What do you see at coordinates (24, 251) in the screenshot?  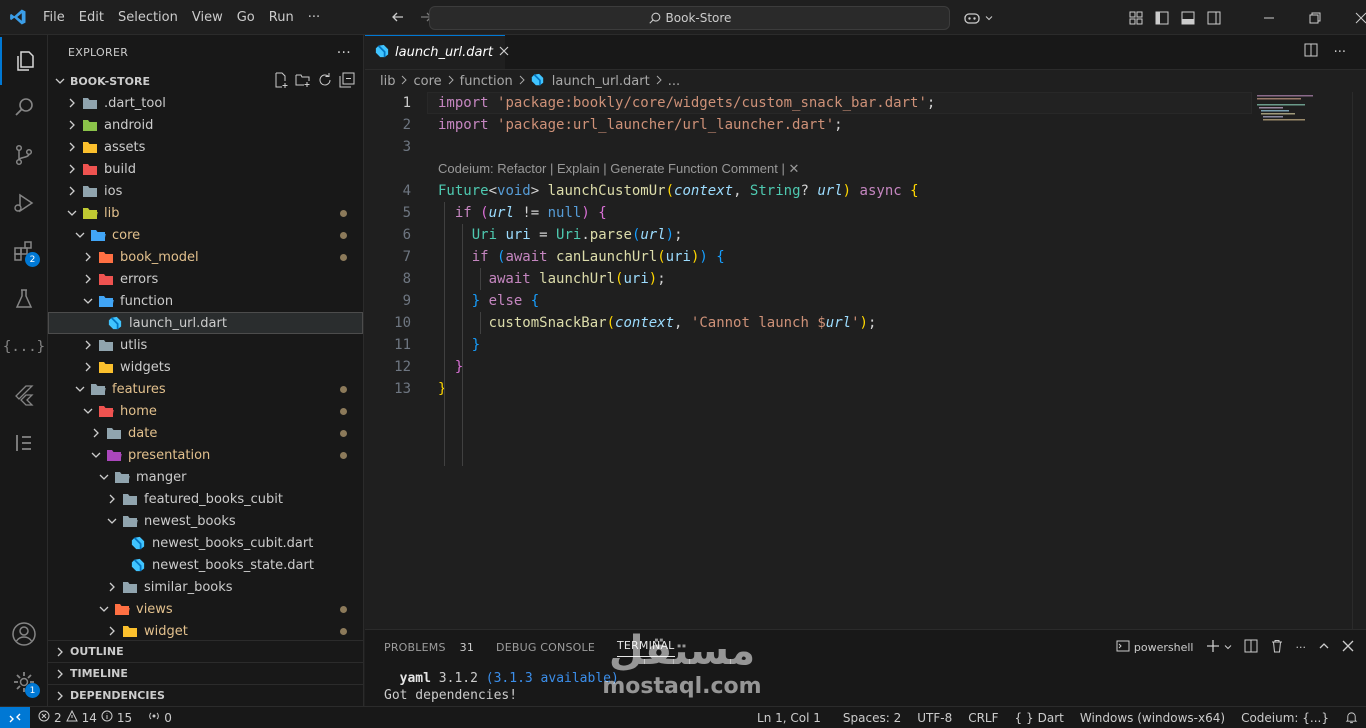 I see `extensions-icon: 2` at bounding box center [24, 251].